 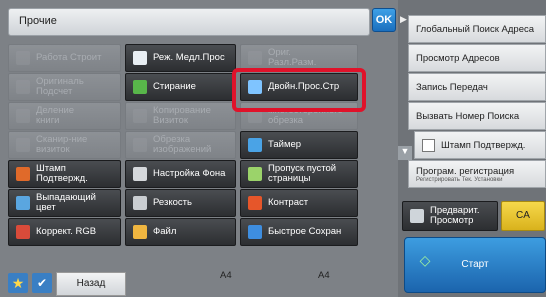 What do you see at coordinates (292, 57) in the screenshot?
I see `function-button-label: Ориг. Разл.Разм.` at bounding box center [292, 57].